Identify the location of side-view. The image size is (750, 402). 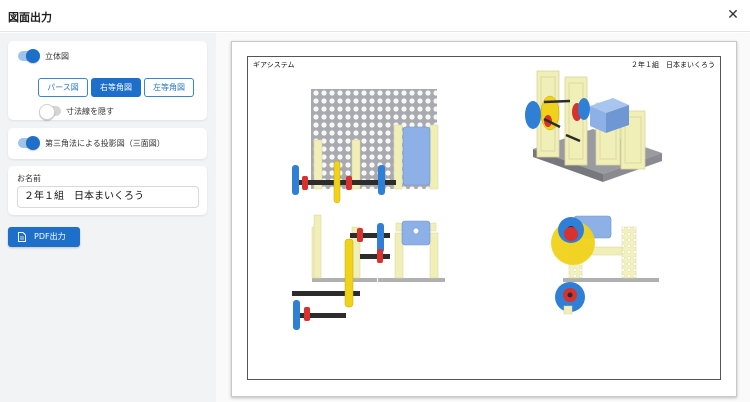
(605, 265).